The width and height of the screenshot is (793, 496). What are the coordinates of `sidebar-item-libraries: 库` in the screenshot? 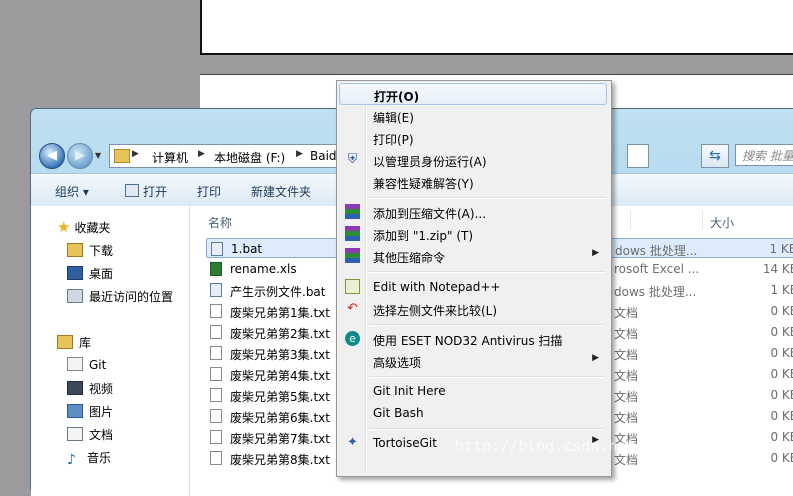 It's located at (74, 342).